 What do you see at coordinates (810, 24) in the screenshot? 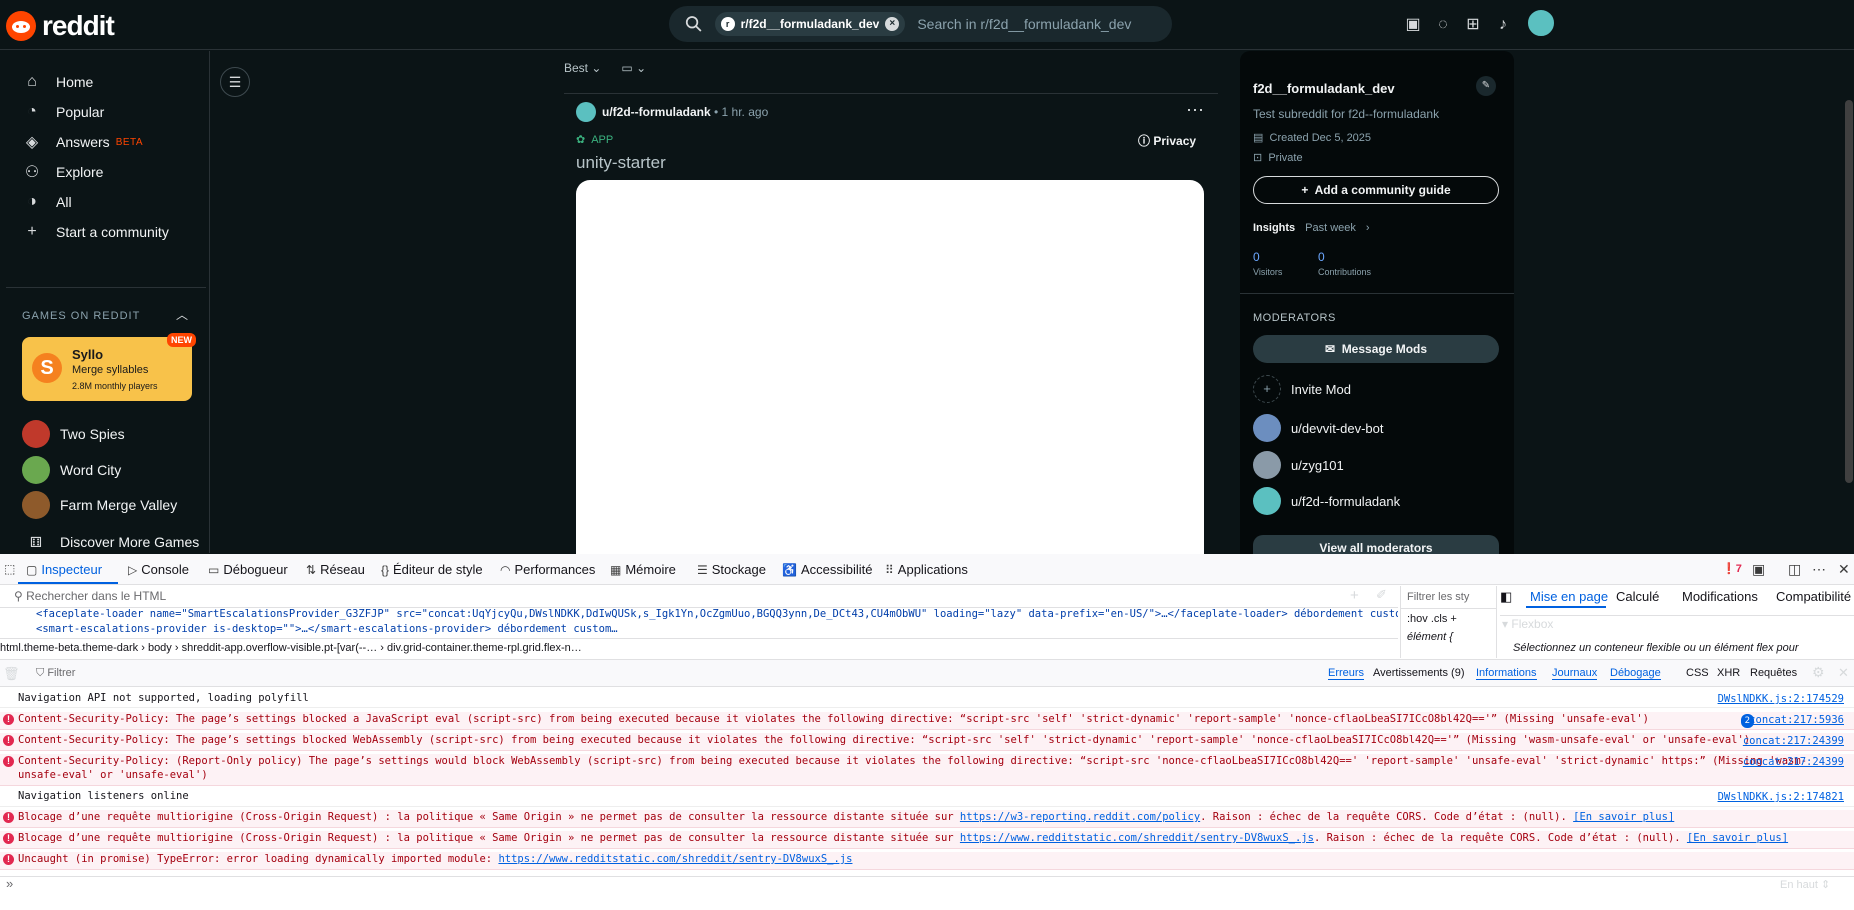
I see `search-scope-chip: r r/f2d__formuladank_dev ×` at bounding box center [810, 24].